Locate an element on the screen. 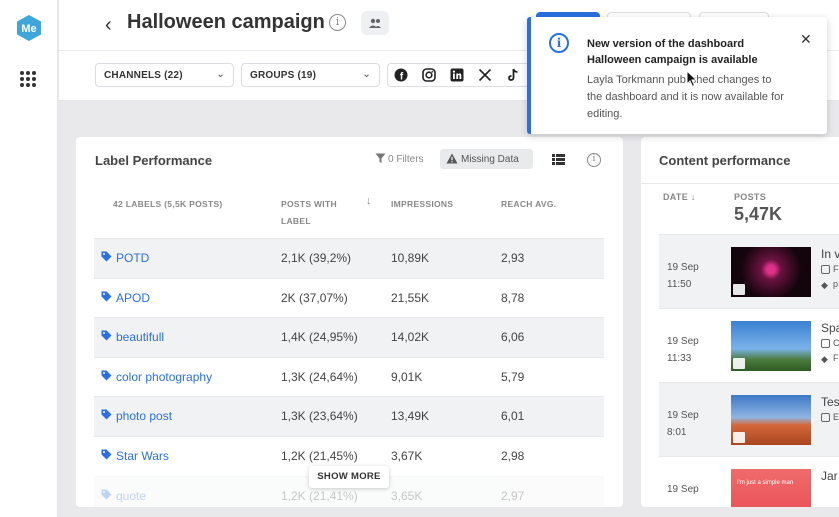 Image resolution: width=839 pixels, height=517 pixels. post-meta-1: E is located at coordinates (836, 417).